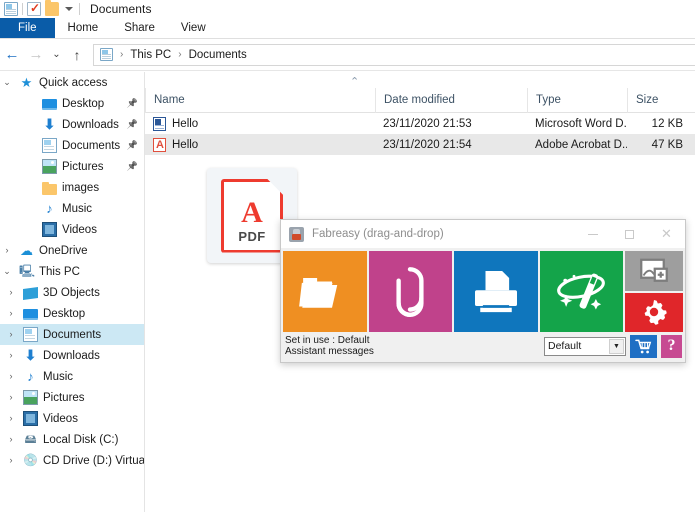 The height and width of the screenshot is (512, 695). What do you see at coordinates (654, 312) in the screenshot?
I see `settings-button` at bounding box center [654, 312].